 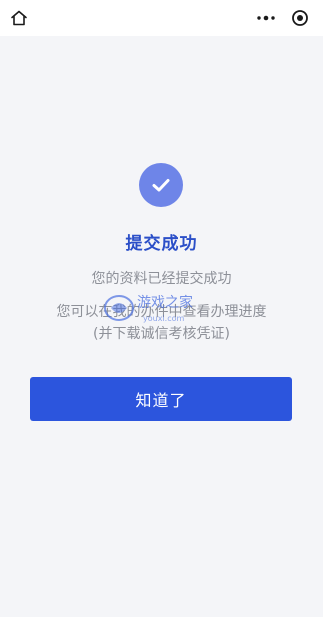 I want to click on success-badge, so click(x=161, y=185).